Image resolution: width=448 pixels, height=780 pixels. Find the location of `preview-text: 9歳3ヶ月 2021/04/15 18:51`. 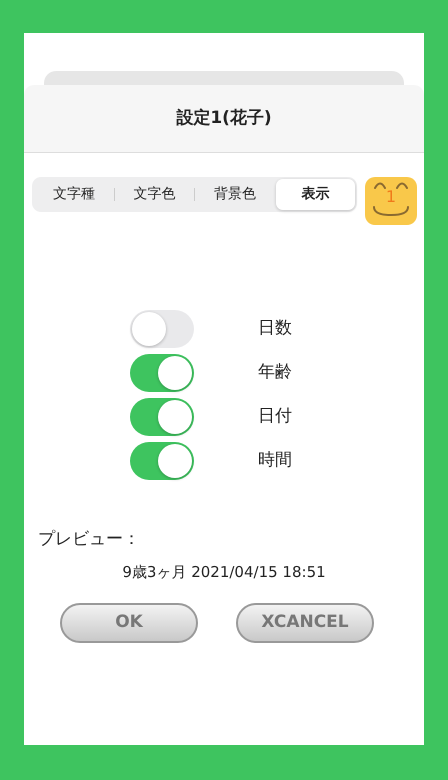

preview-text: 9歳3ヶ月 2021/04/15 18:51 is located at coordinates (224, 572).